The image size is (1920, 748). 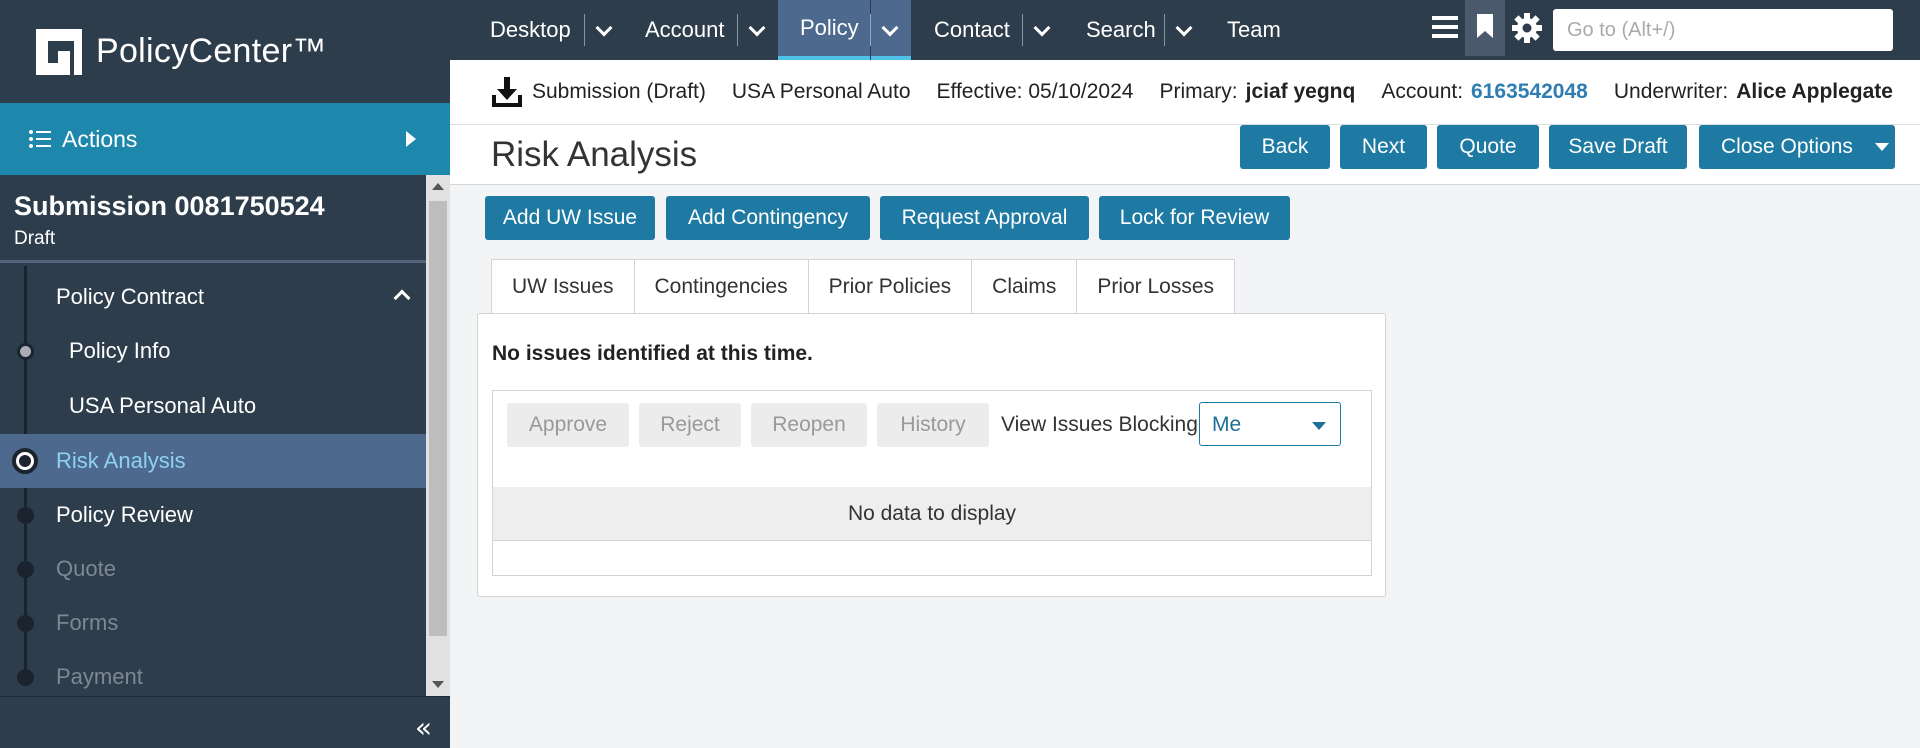 I want to click on nav-item-usa-personal-auto: USA Personal Auto, so click(x=213, y=406).